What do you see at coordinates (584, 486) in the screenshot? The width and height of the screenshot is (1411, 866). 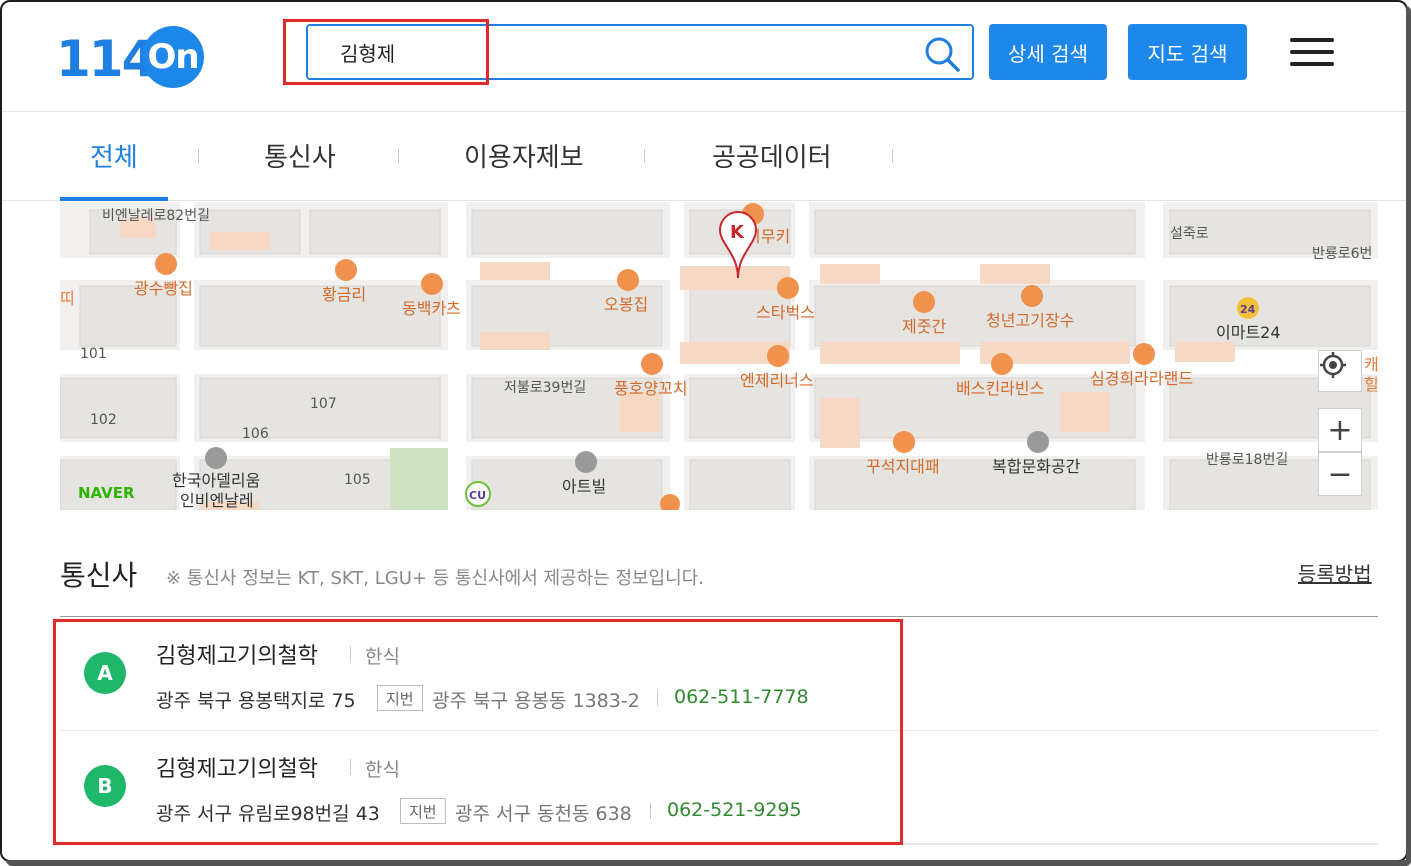 I see `poi-label: 아트빌` at bounding box center [584, 486].